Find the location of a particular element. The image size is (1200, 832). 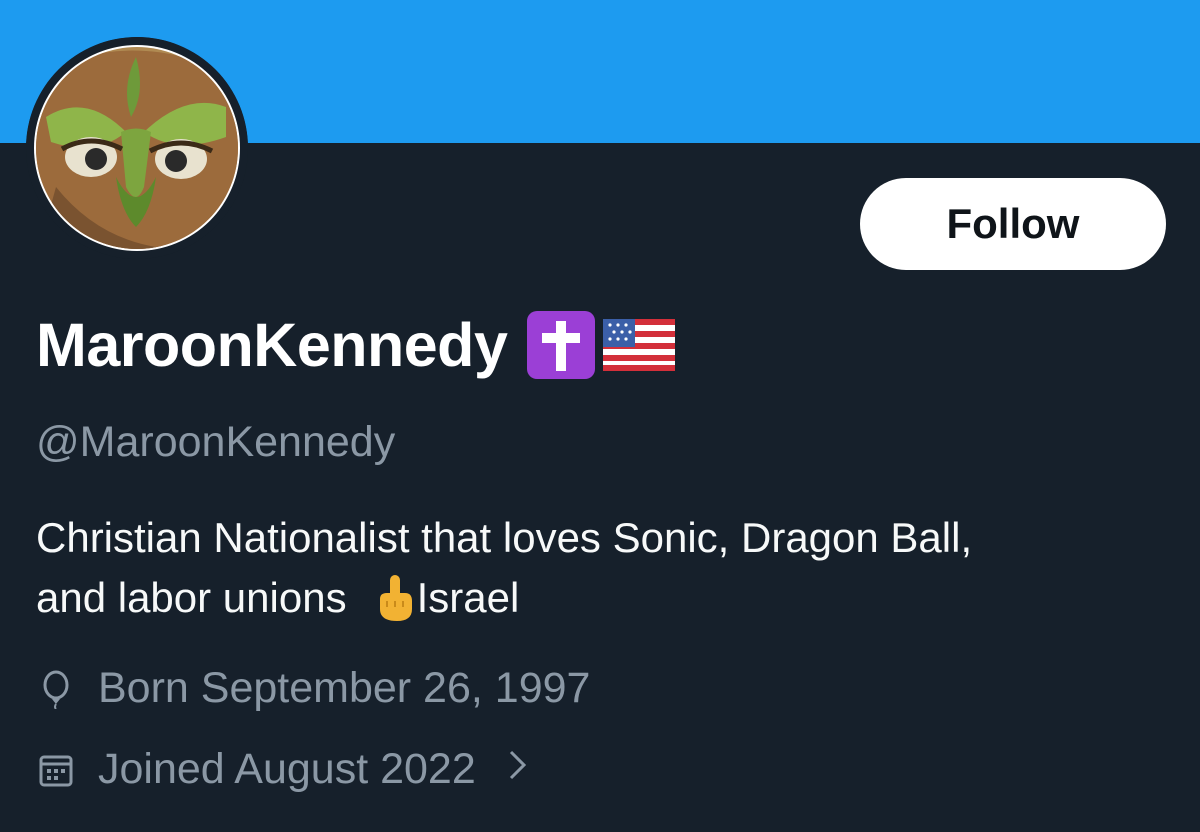

chevron-right-icon is located at coordinates (518, 769).